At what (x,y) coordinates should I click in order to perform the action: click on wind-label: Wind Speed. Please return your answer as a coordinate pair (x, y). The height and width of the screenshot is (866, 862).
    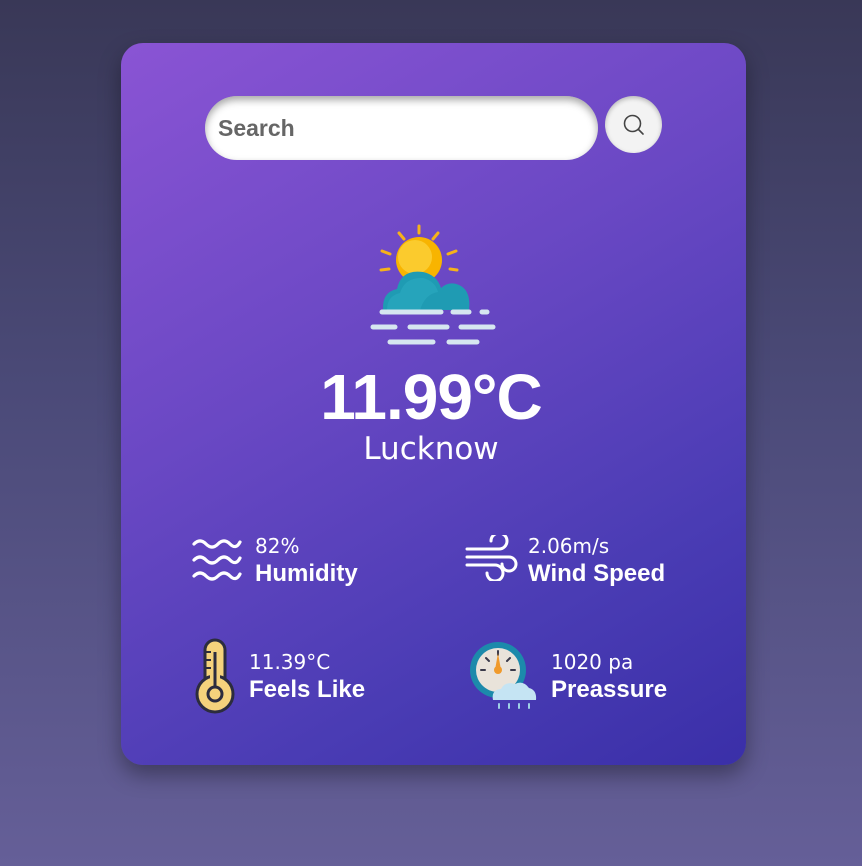
    Looking at the image, I should click on (597, 573).